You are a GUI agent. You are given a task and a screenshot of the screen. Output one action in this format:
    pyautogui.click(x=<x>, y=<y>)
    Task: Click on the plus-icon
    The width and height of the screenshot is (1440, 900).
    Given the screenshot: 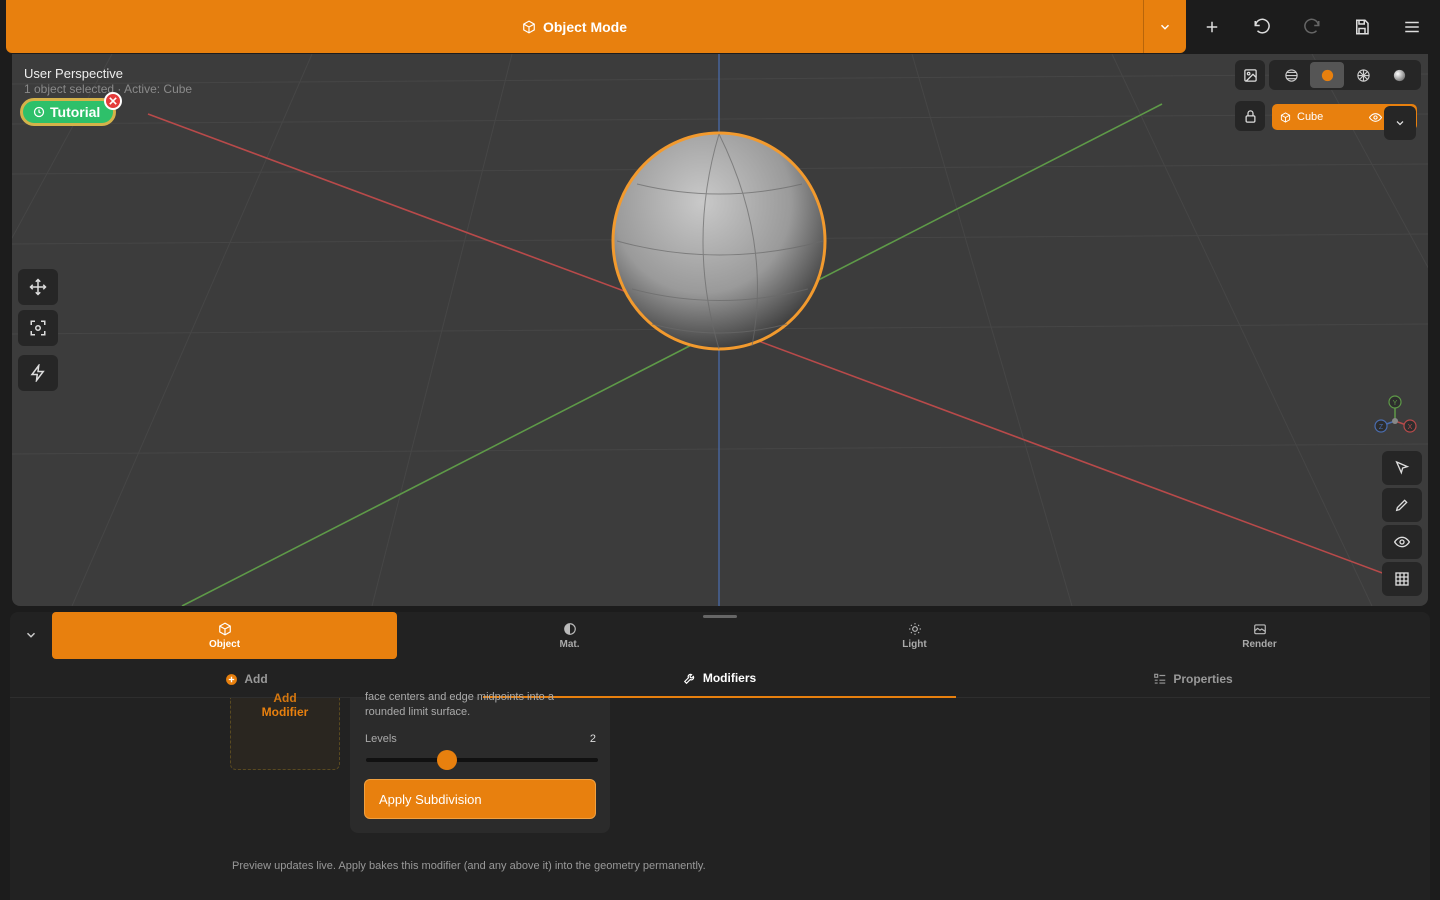 What is the action you would take?
    pyautogui.click(x=1212, y=27)
    